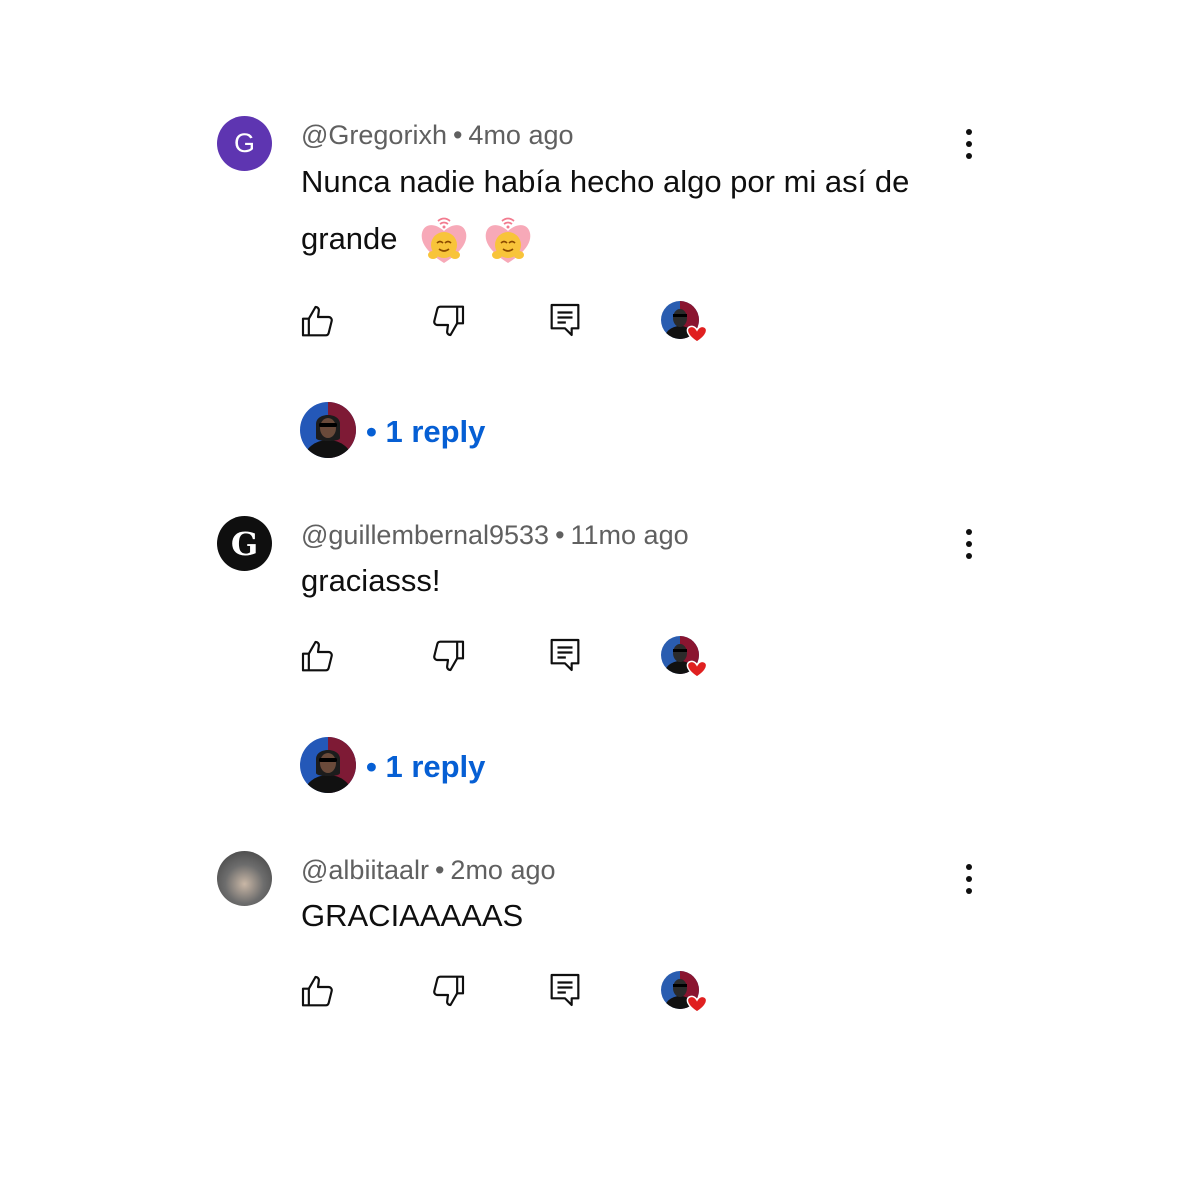  I want to click on comment-text: graciasss!, so click(631, 580).